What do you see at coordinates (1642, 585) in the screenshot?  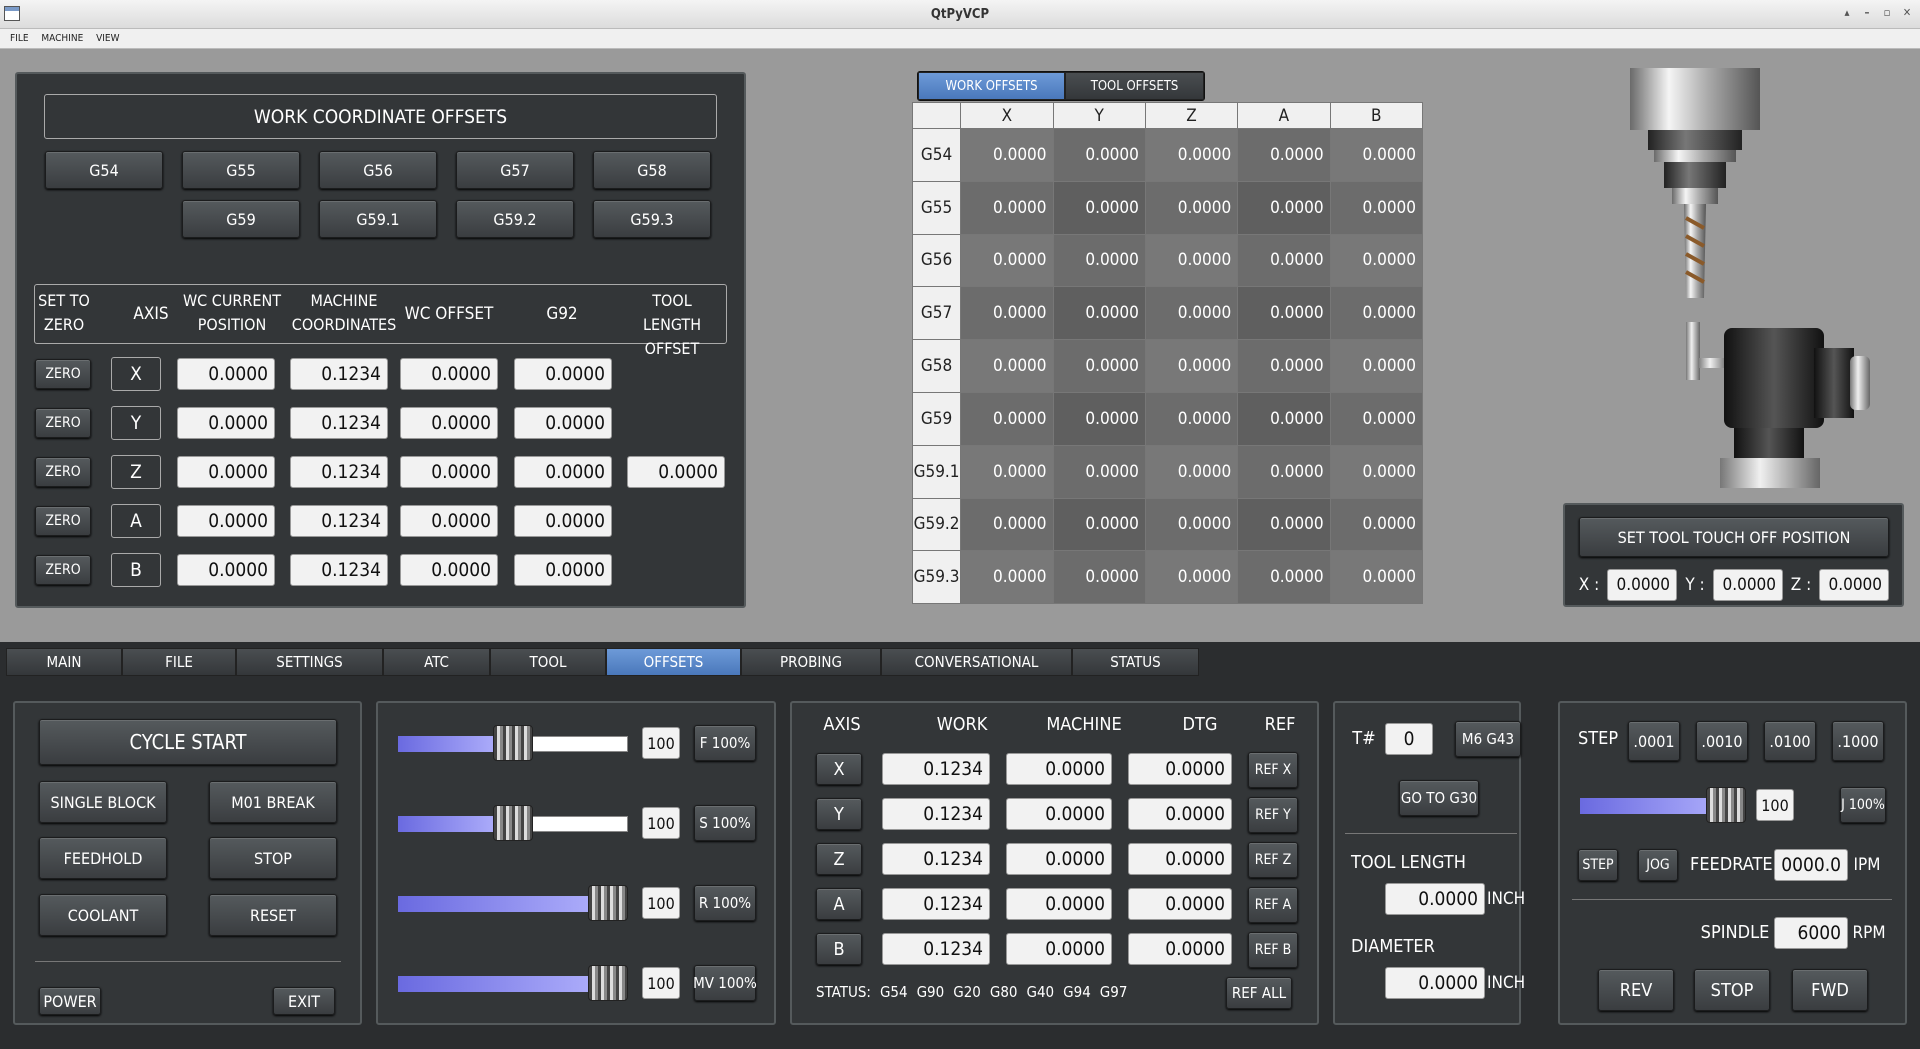 I see `touchoff-x-field: 0.0000` at bounding box center [1642, 585].